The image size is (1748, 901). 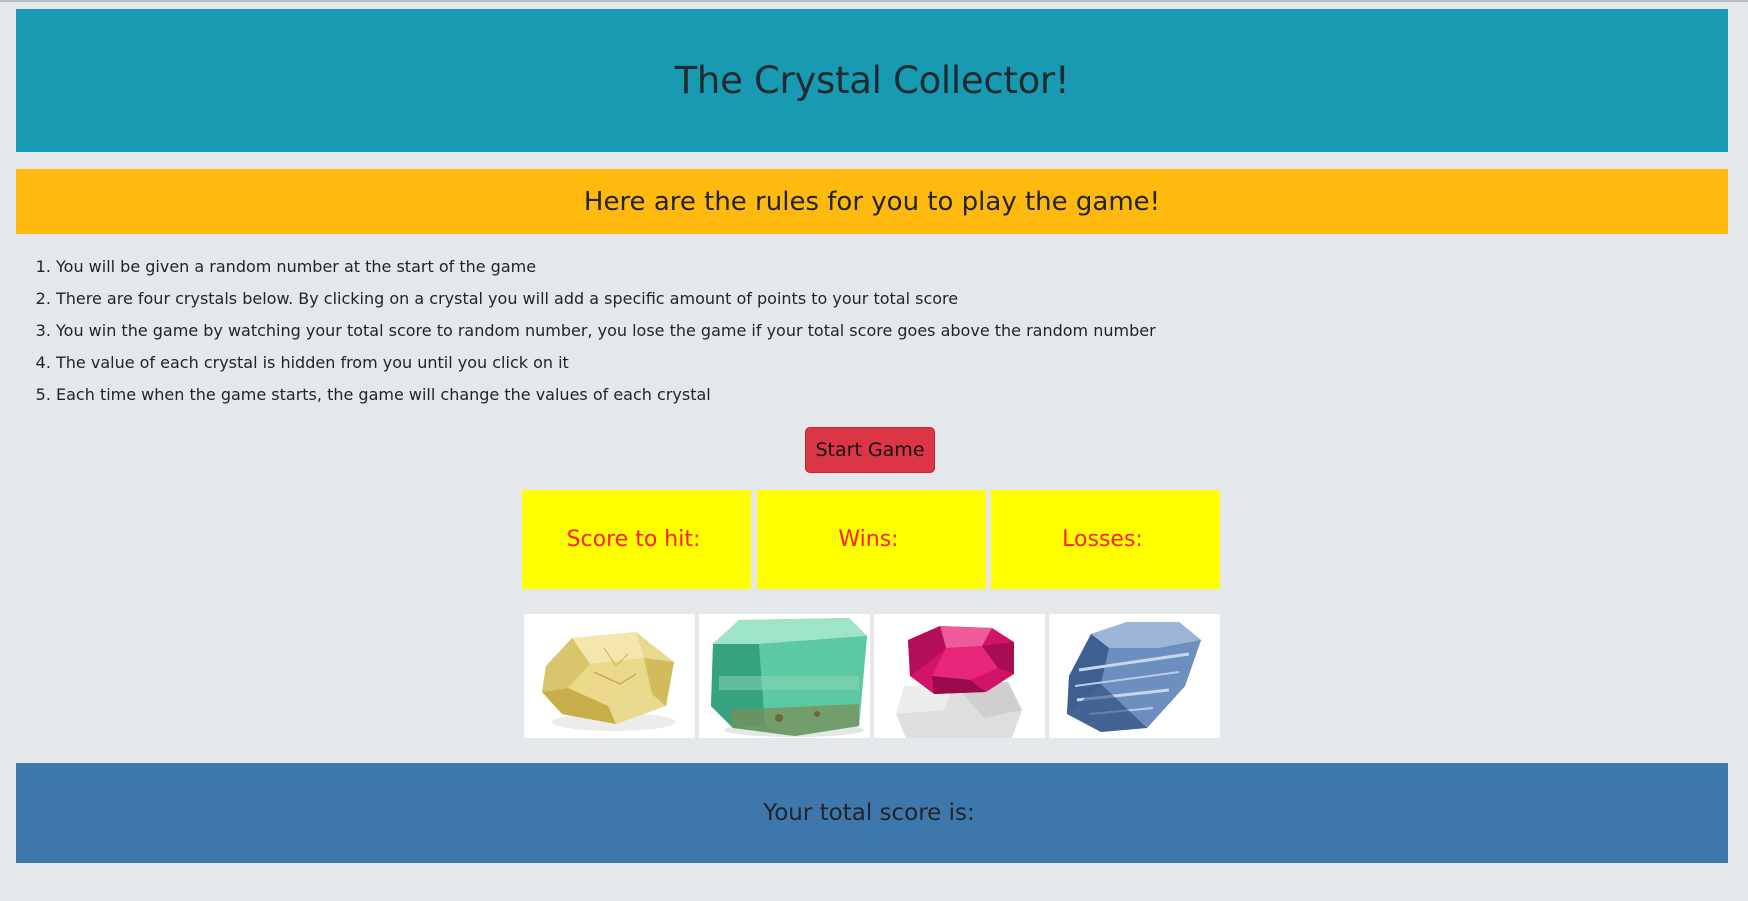 What do you see at coordinates (789, 677) in the screenshot?
I see `green-crystal-icon` at bounding box center [789, 677].